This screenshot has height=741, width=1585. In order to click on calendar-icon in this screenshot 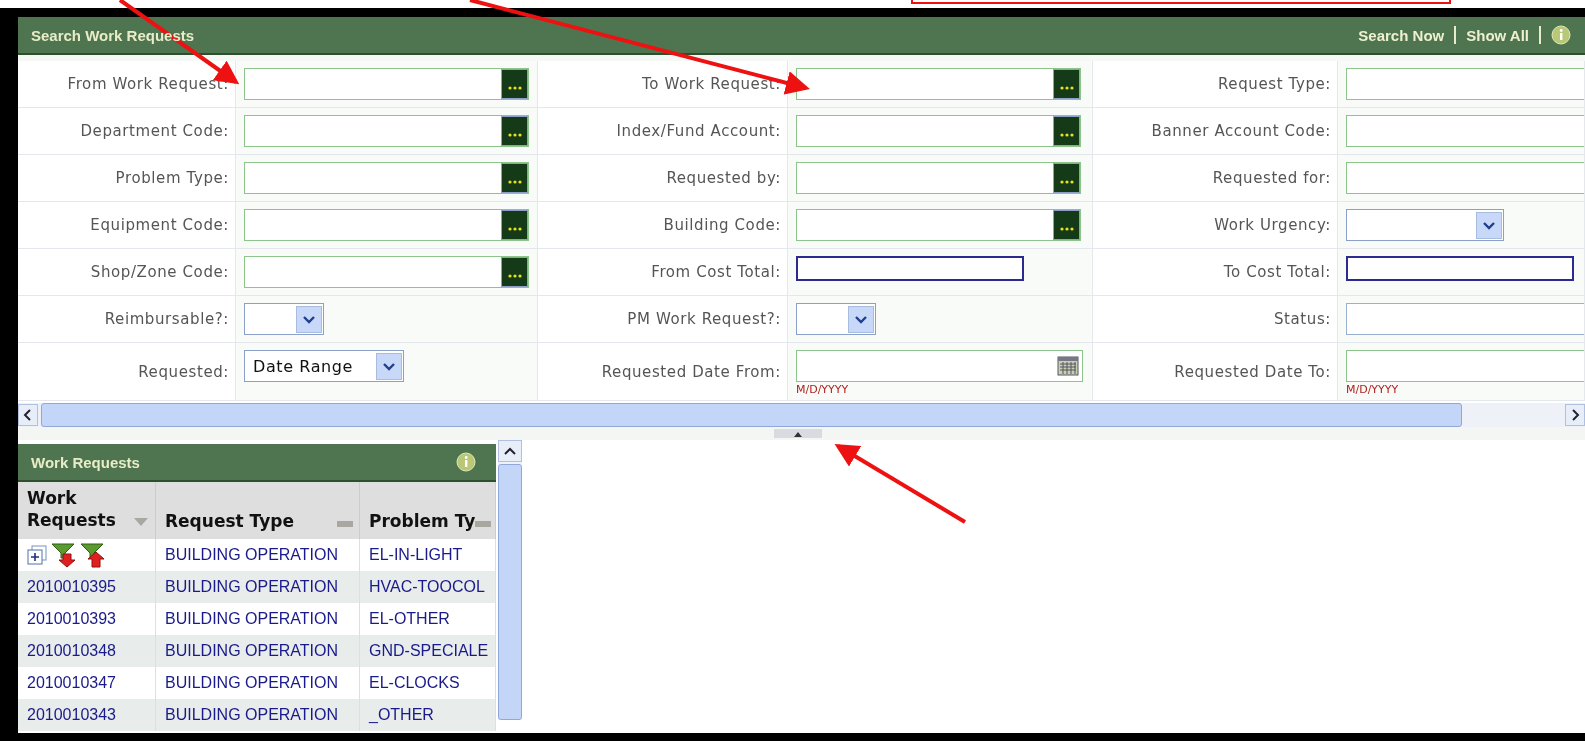, I will do `click(1068, 366)`.